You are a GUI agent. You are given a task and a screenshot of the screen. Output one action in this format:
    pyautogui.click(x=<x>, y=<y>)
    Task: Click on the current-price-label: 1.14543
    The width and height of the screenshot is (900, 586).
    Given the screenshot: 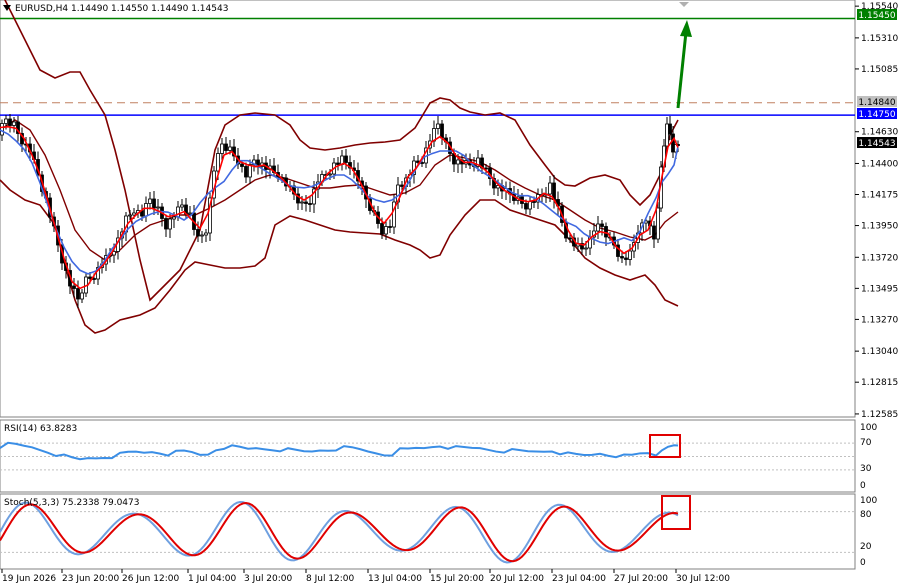 What is the action you would take?
    pyautogui.click(x=876, y=144)
    